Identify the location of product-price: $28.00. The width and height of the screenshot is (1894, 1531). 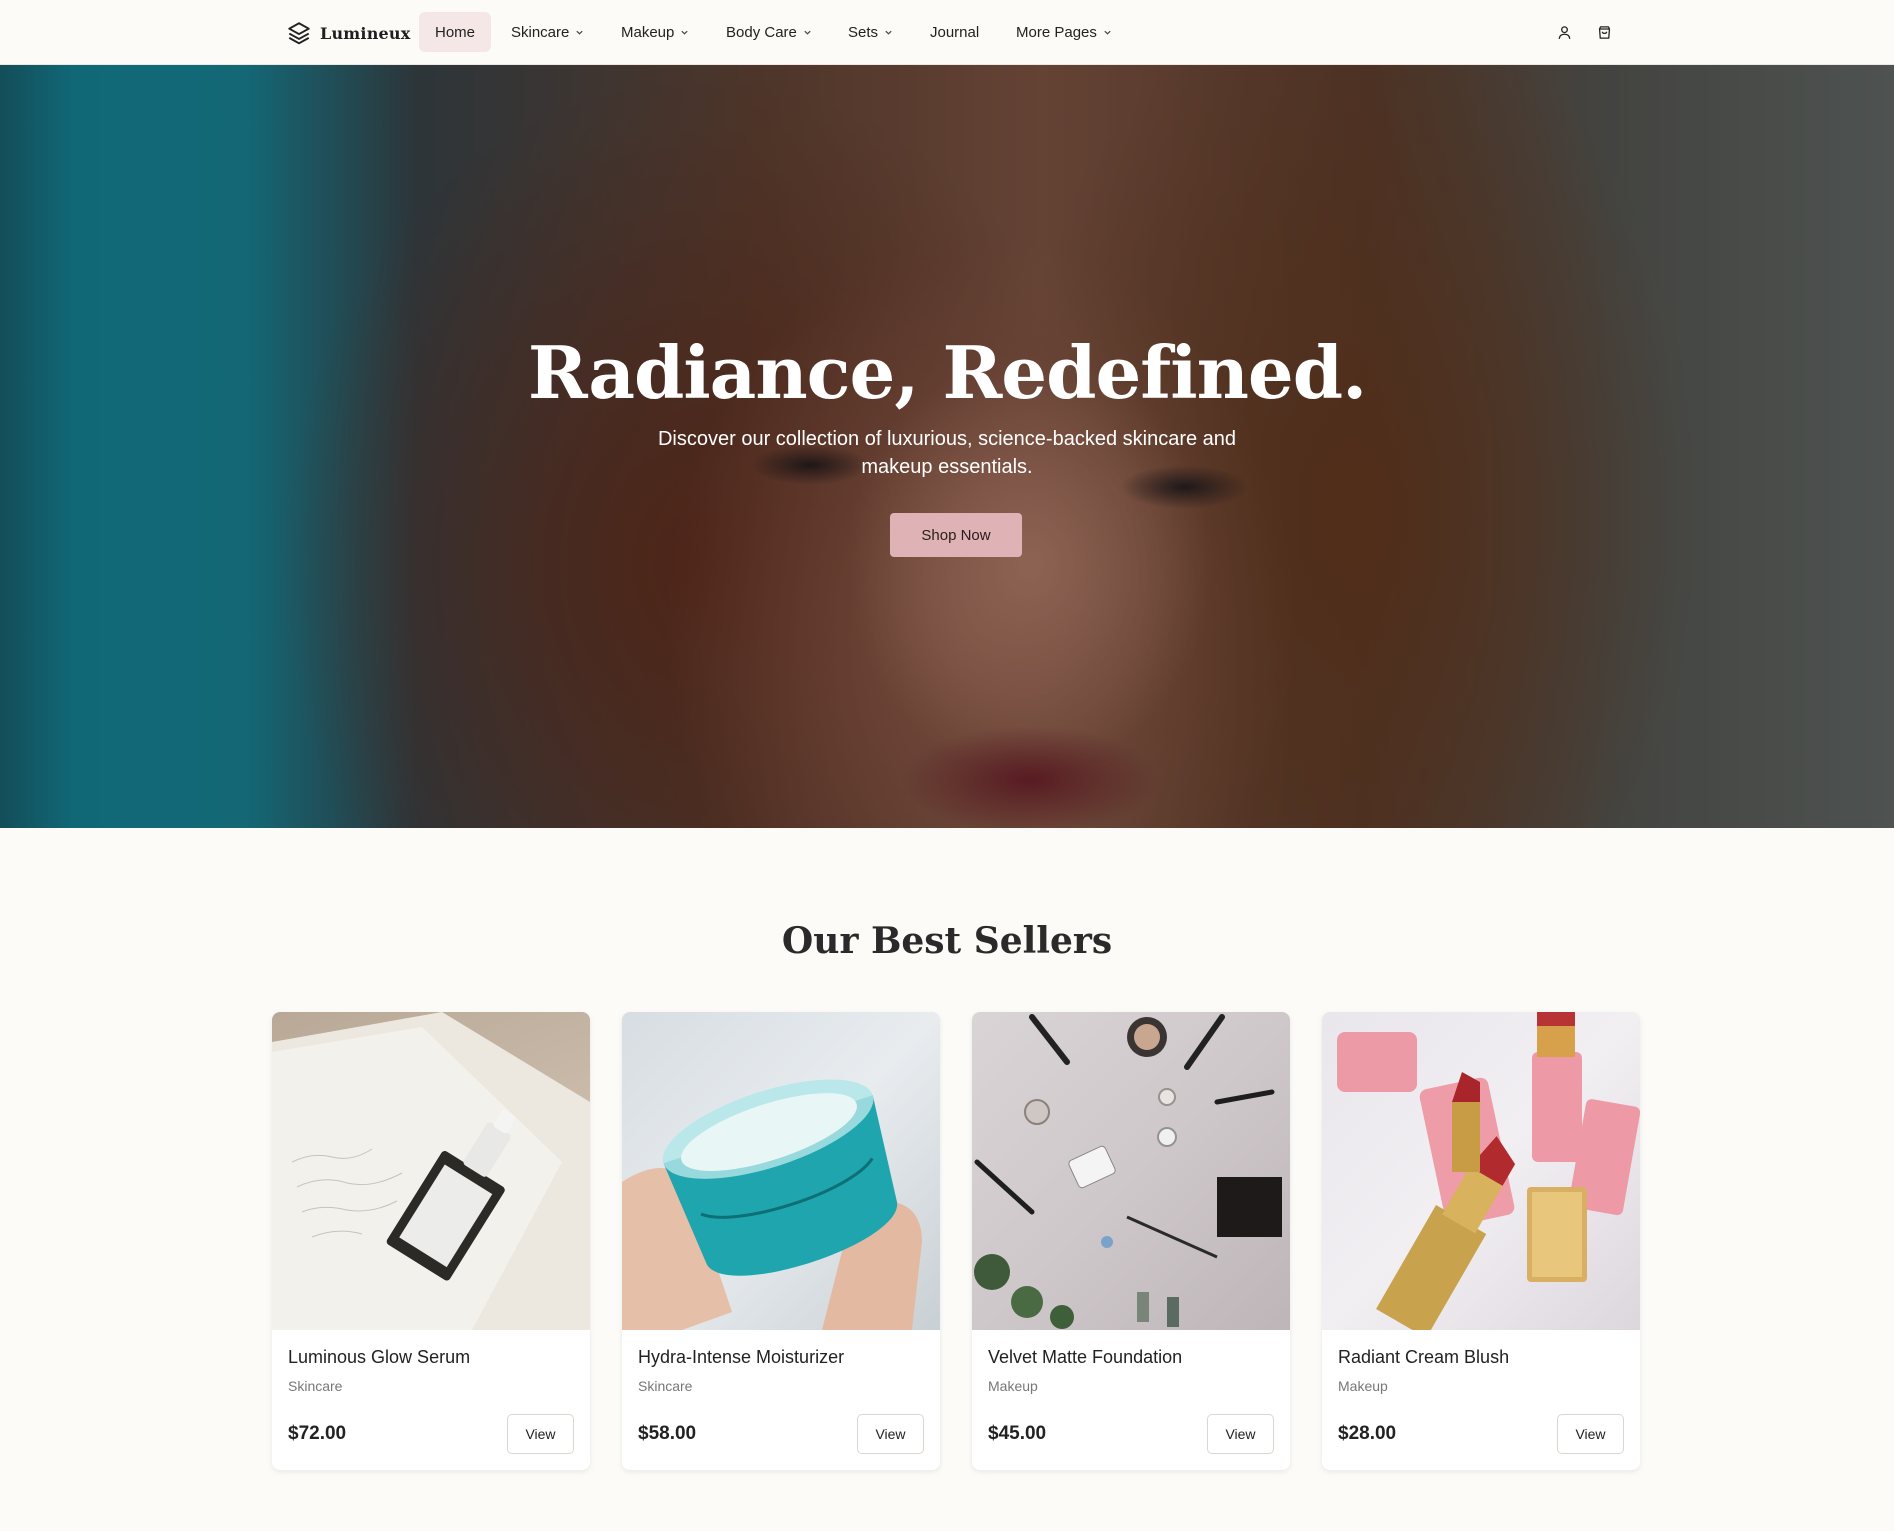
(1367, 1433).